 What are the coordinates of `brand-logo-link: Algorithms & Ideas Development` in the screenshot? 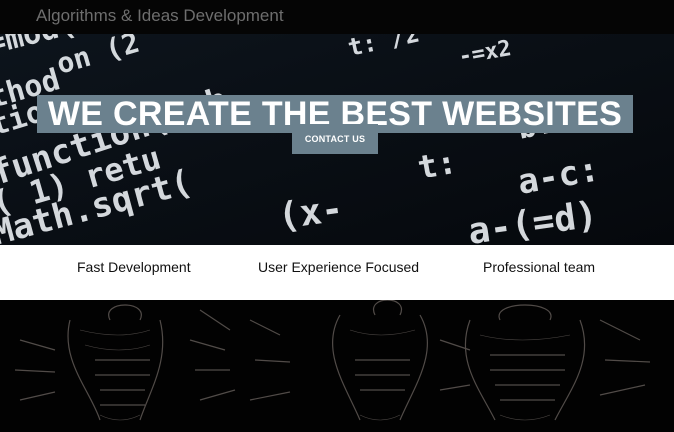 It's located at (160, 16).